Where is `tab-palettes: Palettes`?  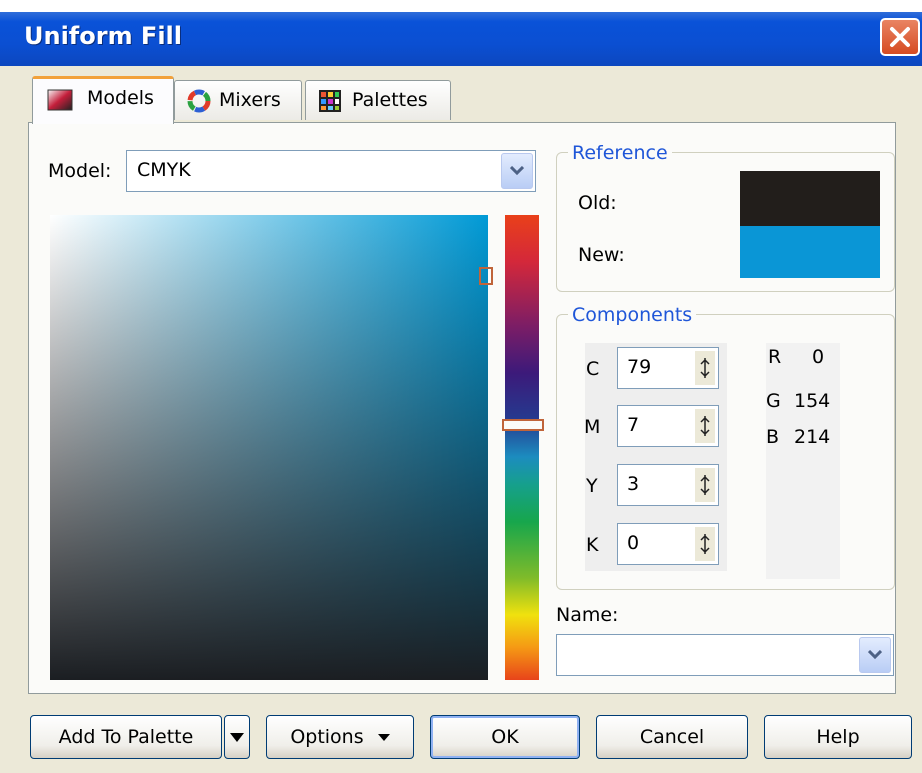 tab-palettes: Palettes is located at coordinates (378, 100).